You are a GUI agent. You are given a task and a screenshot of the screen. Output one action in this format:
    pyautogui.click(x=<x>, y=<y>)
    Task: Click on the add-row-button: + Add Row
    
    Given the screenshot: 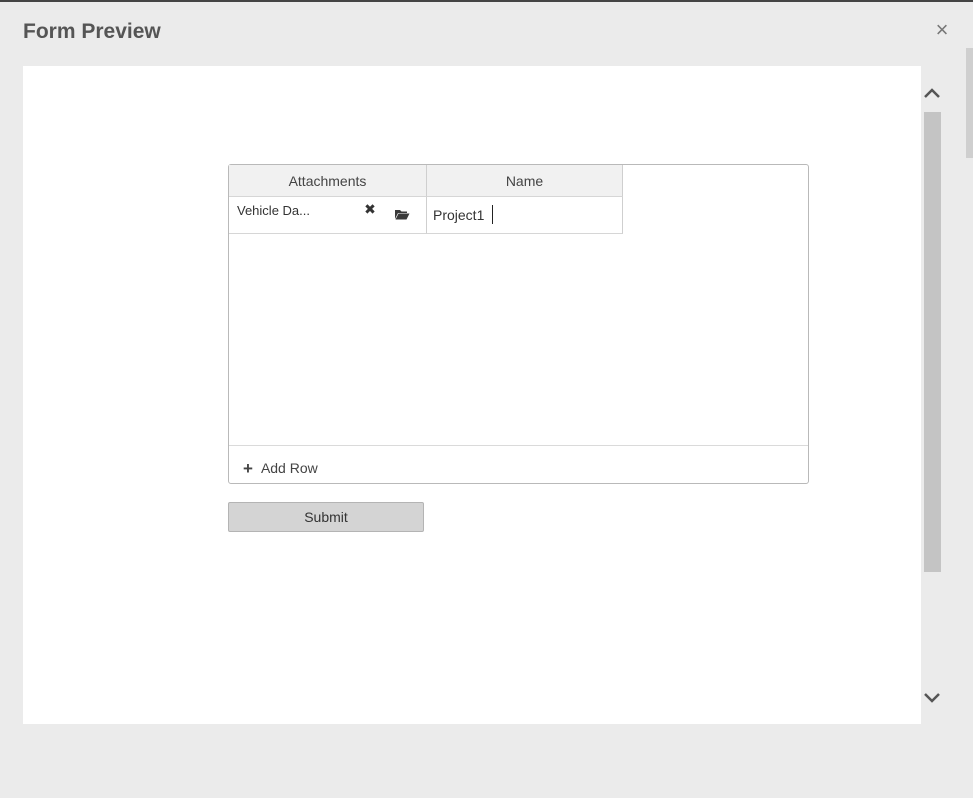 What is the action you would take?
    pyautogui.click(x=280, y=468)
    